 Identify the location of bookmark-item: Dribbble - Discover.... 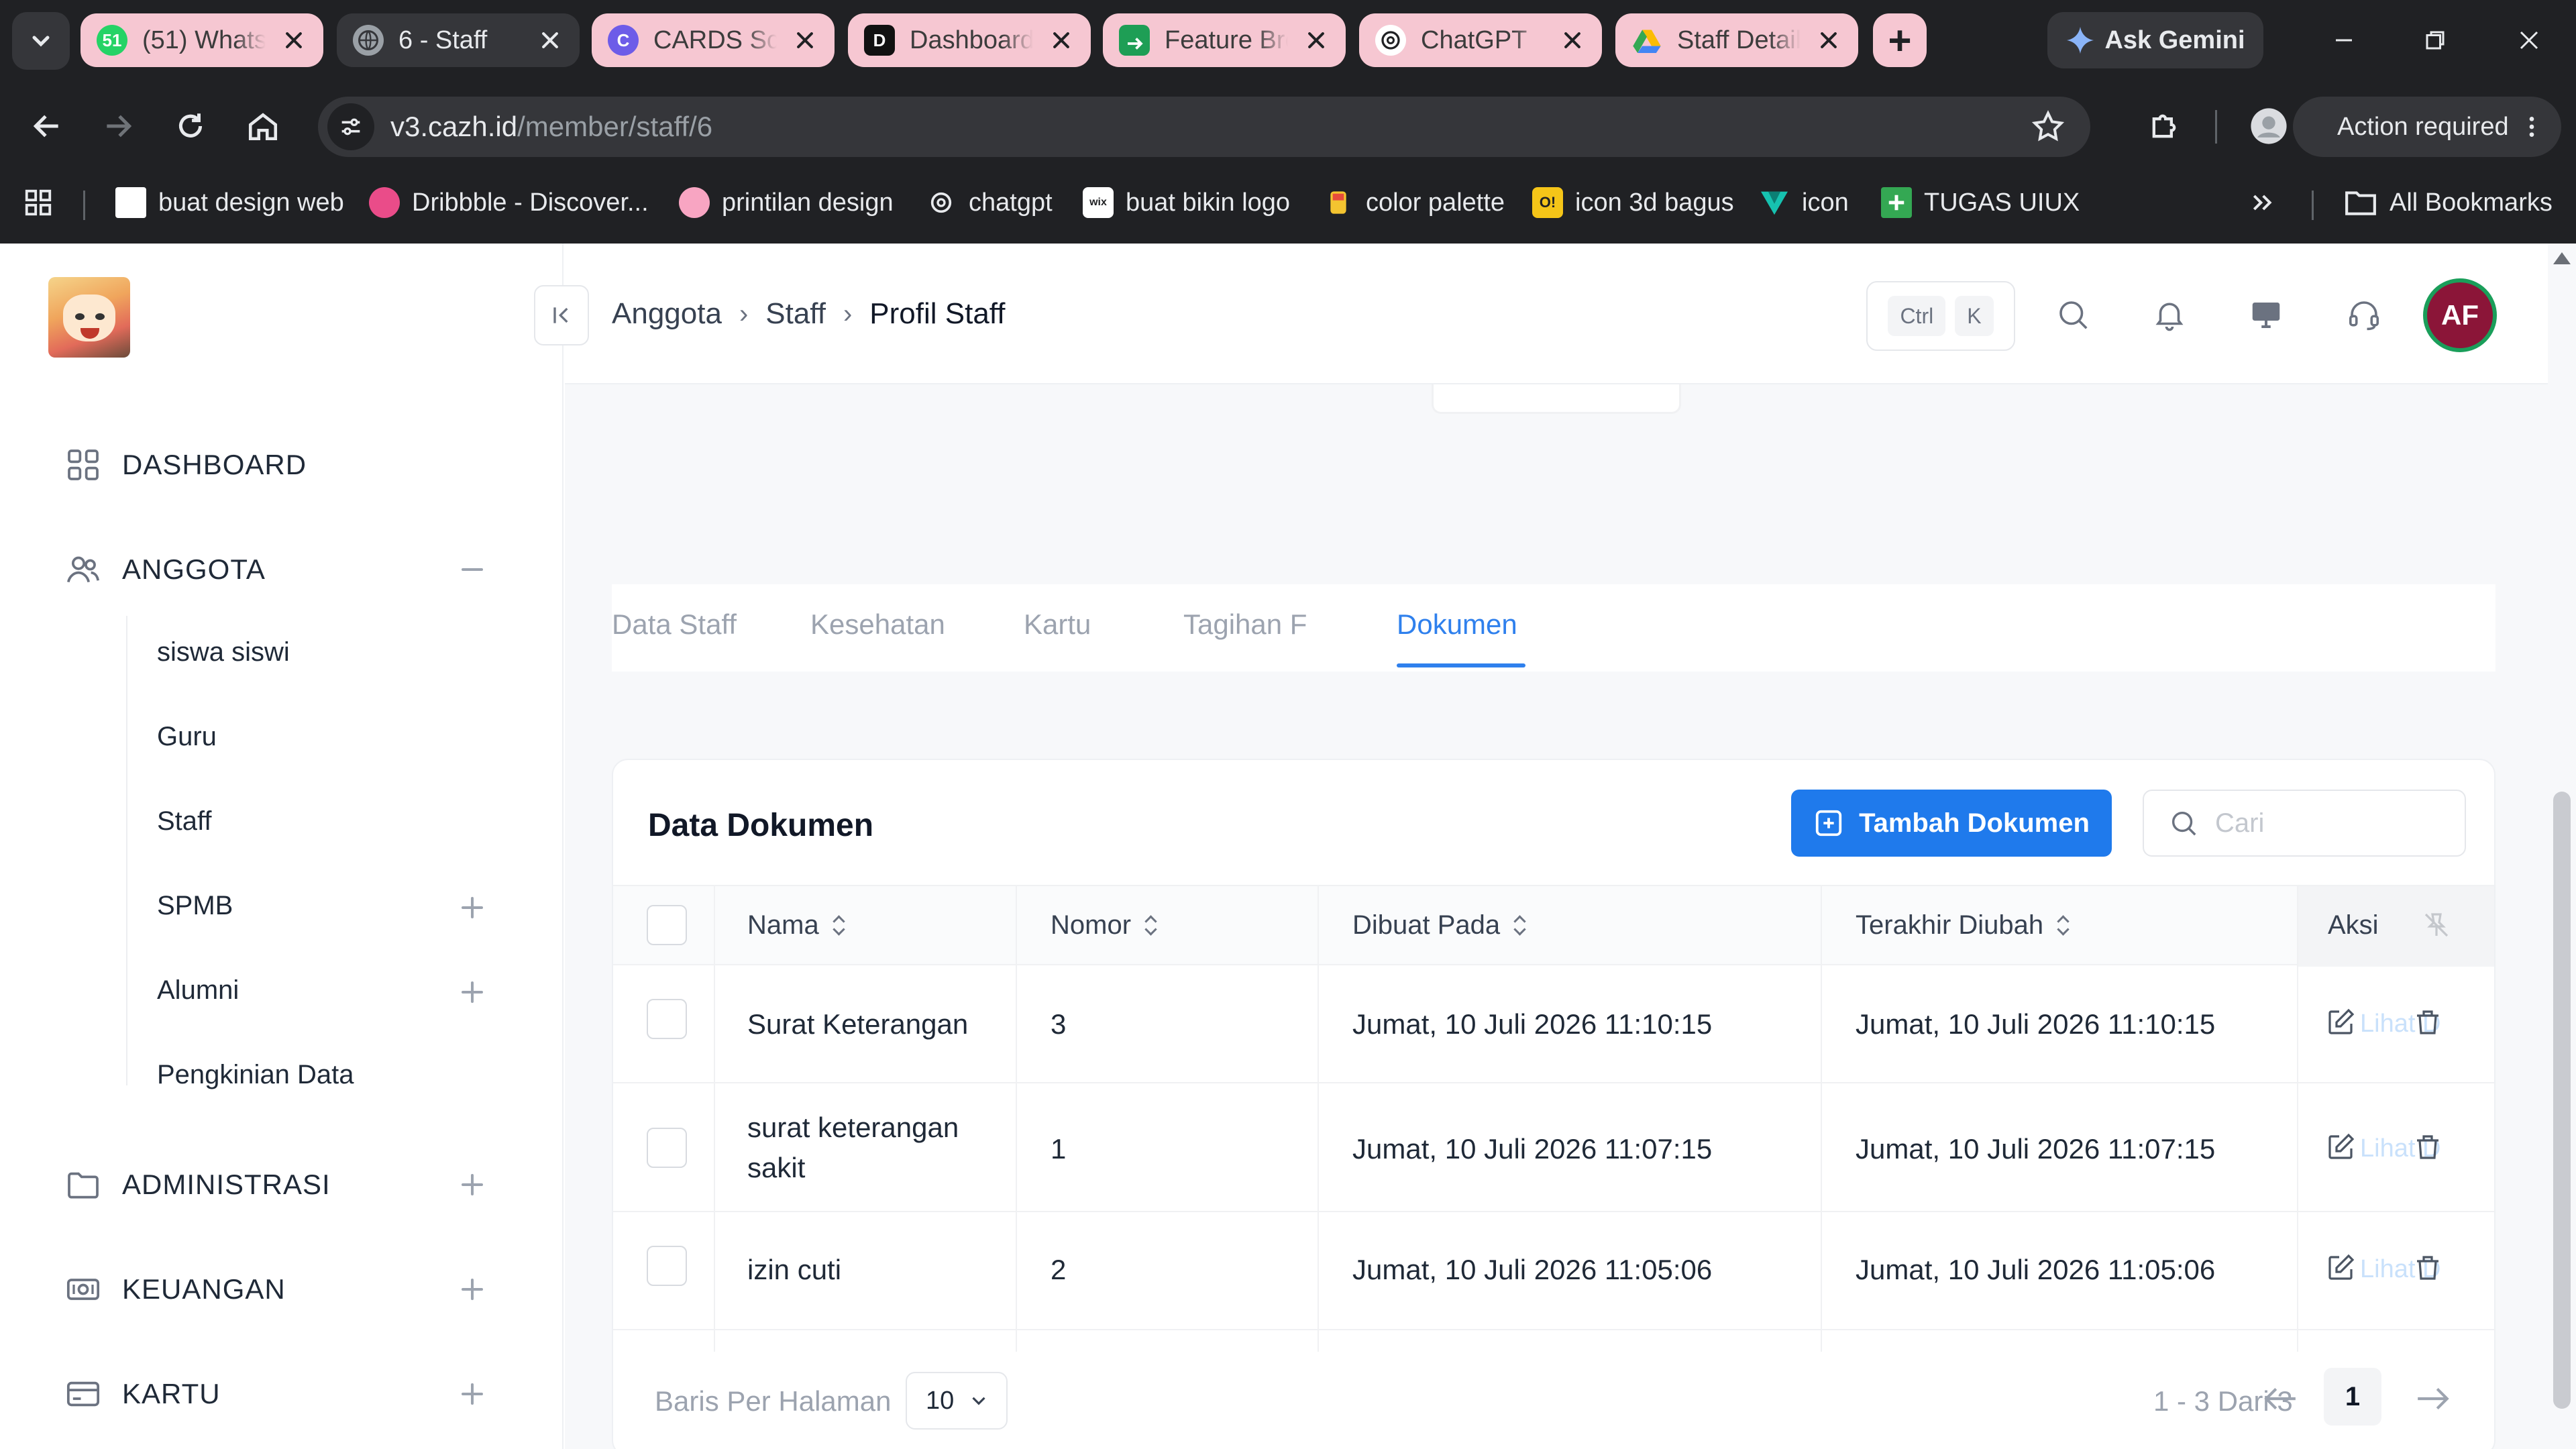
(509, 202).